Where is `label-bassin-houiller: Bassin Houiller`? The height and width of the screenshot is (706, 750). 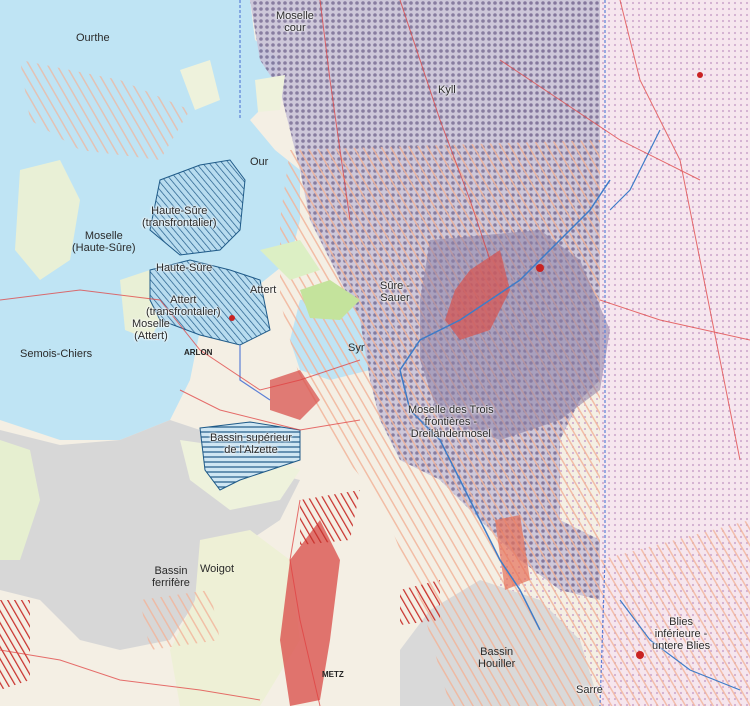 label-bassin-houiller: Bassin Houiller is located at coordinates (497, 658).